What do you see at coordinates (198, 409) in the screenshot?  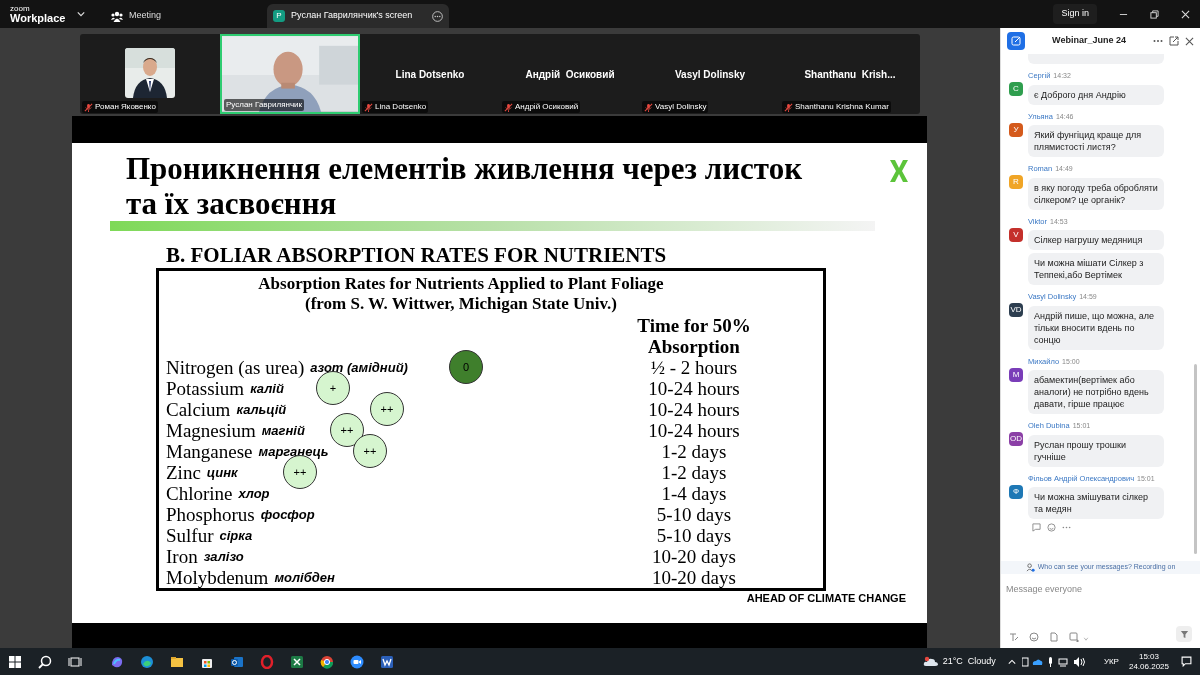 I see `nutrient-name: Calcium` at bounding box center [198, 409].